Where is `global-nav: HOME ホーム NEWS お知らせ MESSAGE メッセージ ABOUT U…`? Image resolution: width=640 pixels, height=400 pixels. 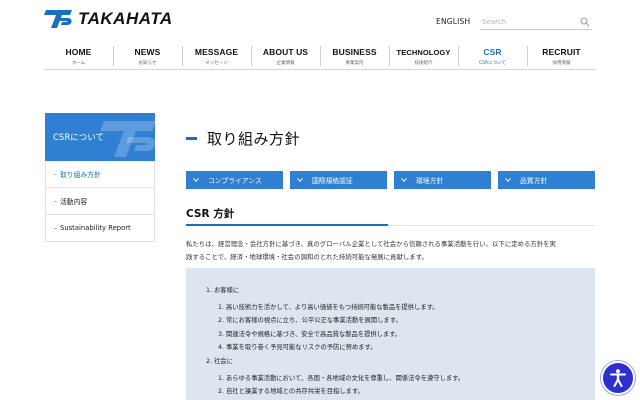
global-nav: HOME ホーム NEWS お知らせ MESSAGE メッセージ ABOUT U… is located at coordinates (320, 56).